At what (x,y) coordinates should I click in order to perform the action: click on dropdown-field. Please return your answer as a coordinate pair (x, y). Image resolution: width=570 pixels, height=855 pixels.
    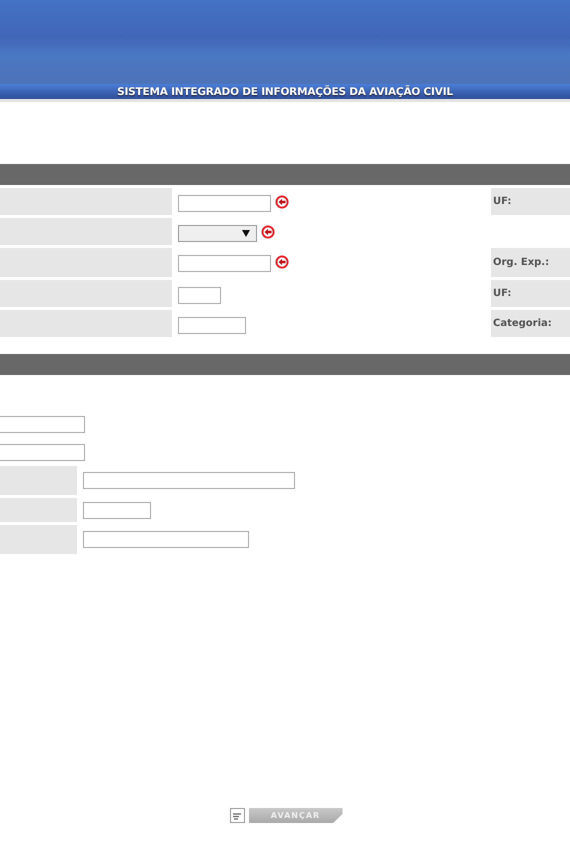
    Looking at the image, I should click on (217, 233).